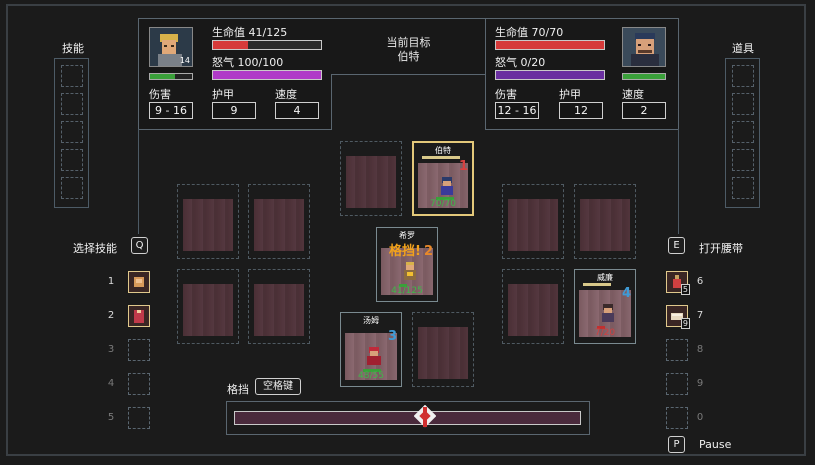  Describe the element at coordinates (184, 60) in the screenshot. I see `player-level: 14` at that location.